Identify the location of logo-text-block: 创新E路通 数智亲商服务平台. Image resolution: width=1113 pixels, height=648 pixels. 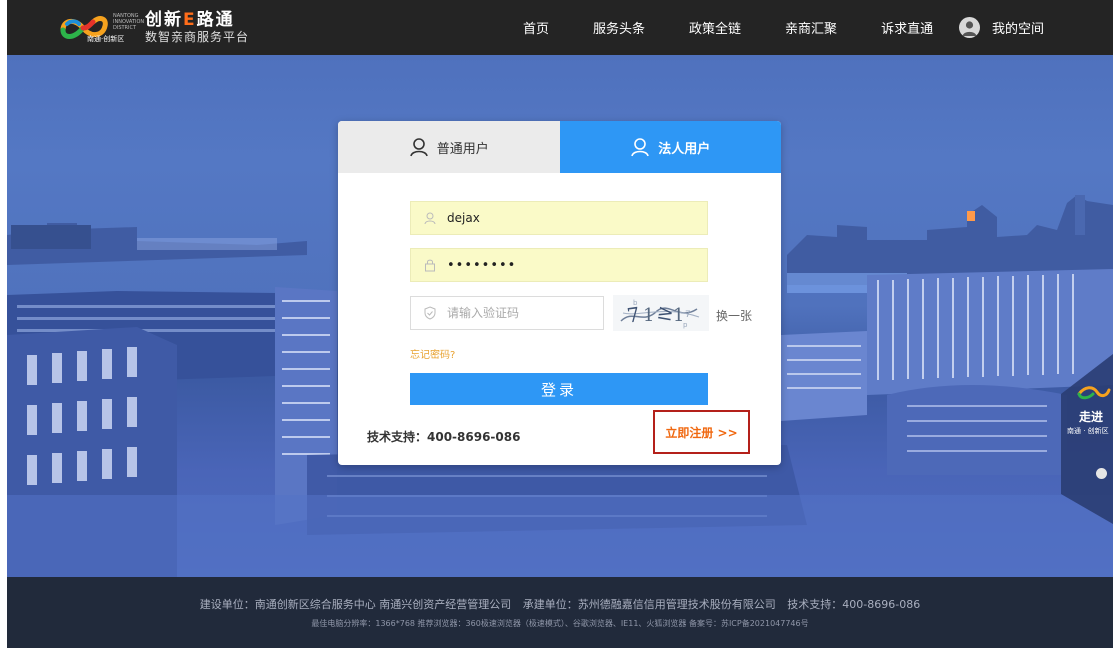
(197, 28).